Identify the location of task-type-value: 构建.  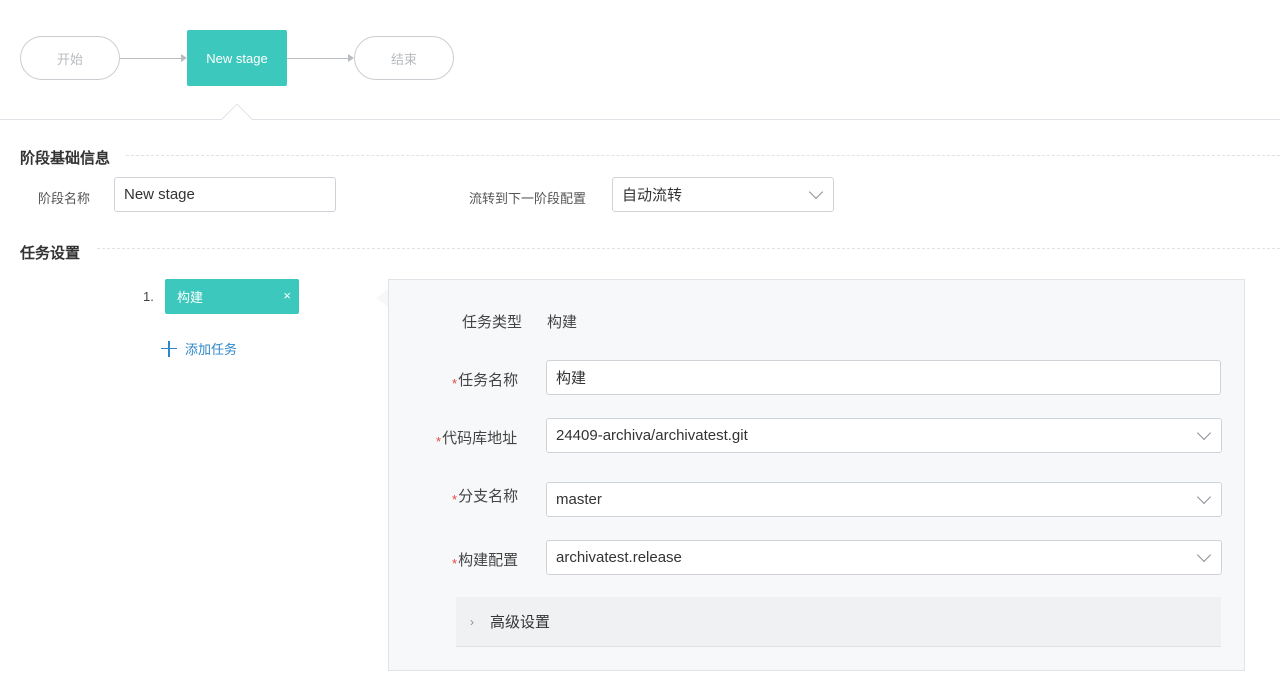
(562, 322).